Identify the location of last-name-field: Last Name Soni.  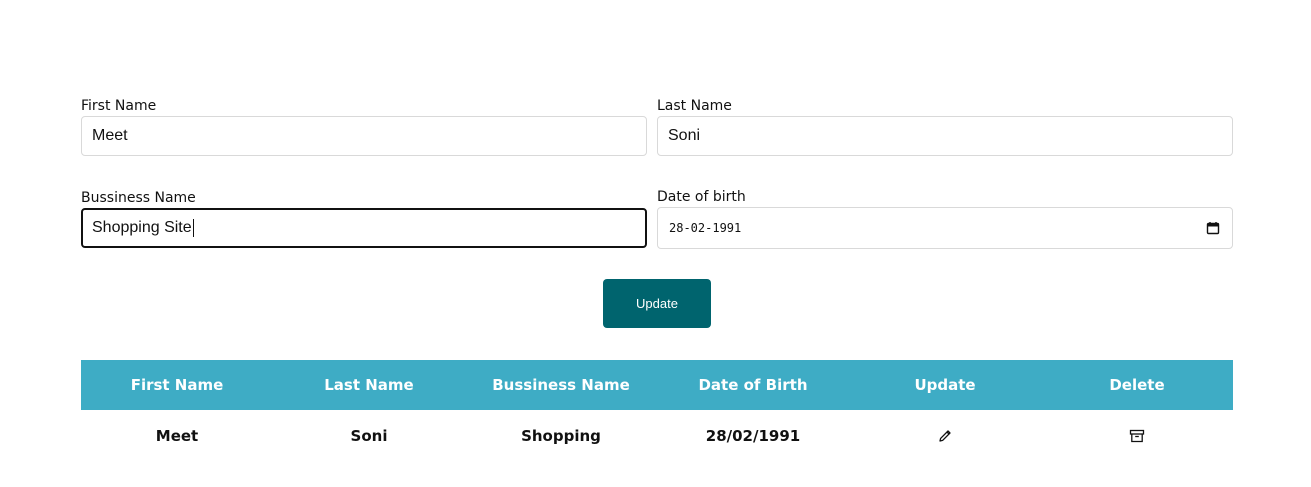
(945, 127).